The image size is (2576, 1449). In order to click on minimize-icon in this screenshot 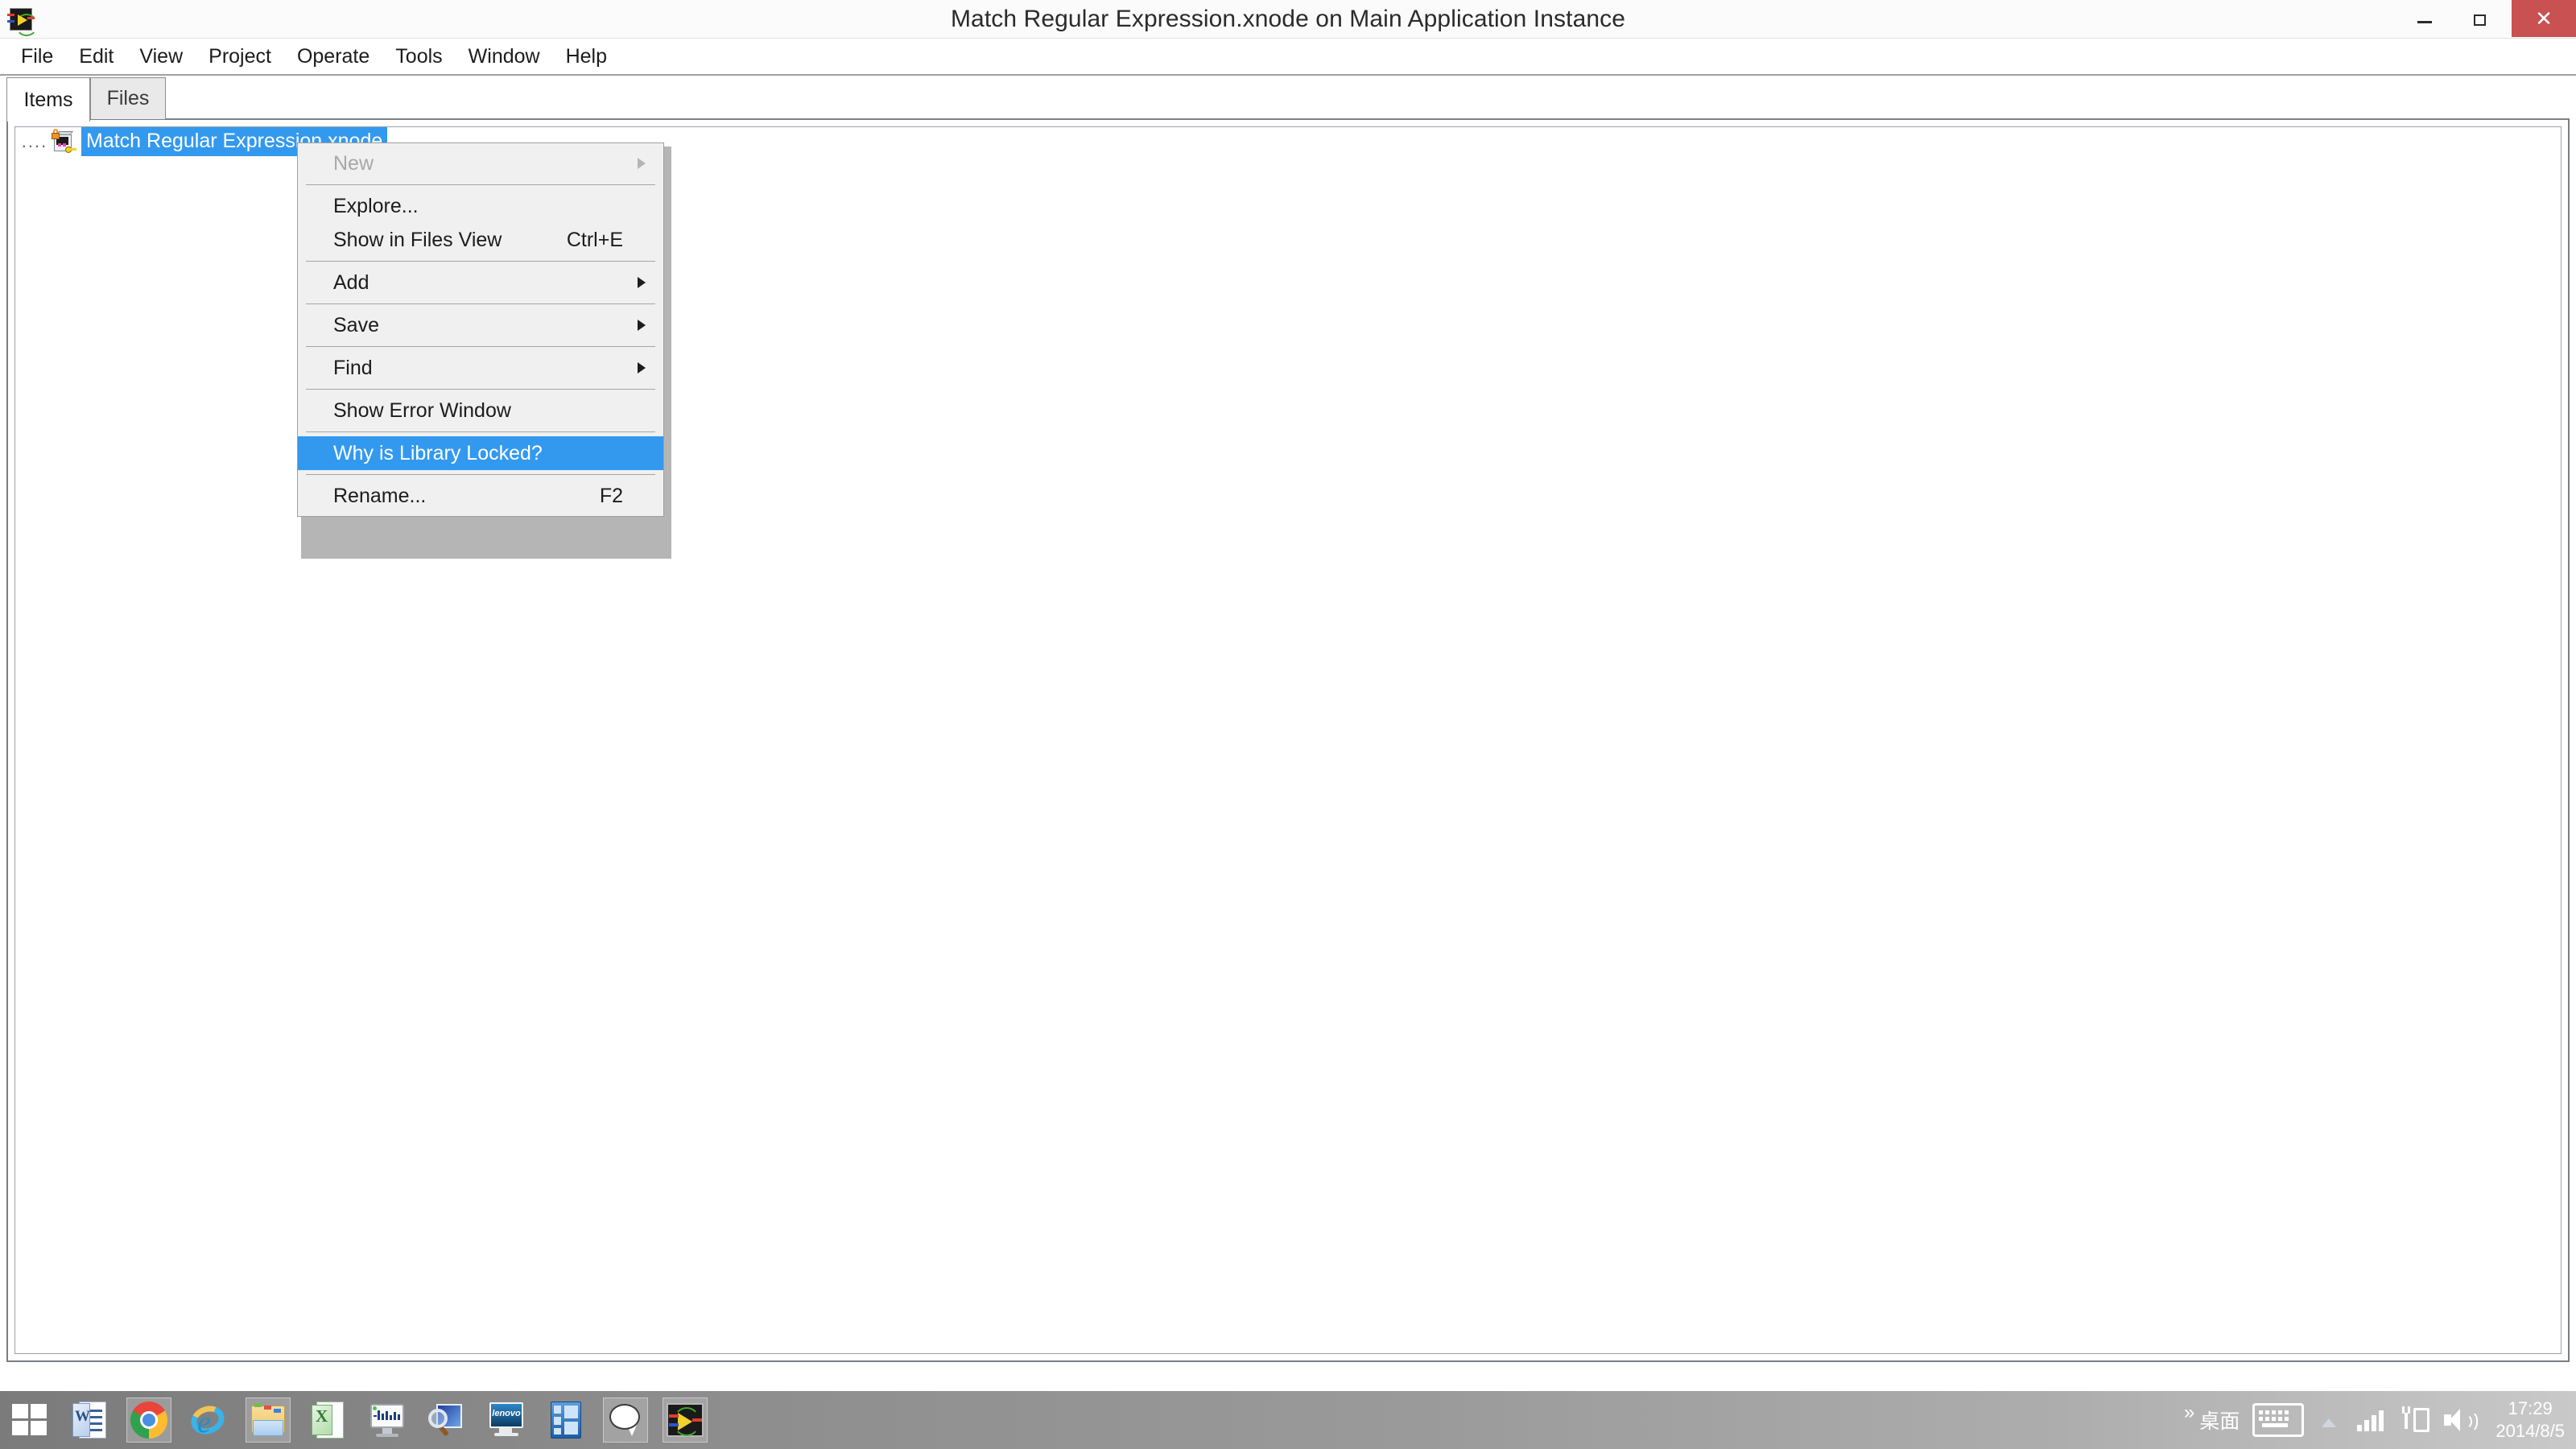, I will do `click(2424, 21)`.